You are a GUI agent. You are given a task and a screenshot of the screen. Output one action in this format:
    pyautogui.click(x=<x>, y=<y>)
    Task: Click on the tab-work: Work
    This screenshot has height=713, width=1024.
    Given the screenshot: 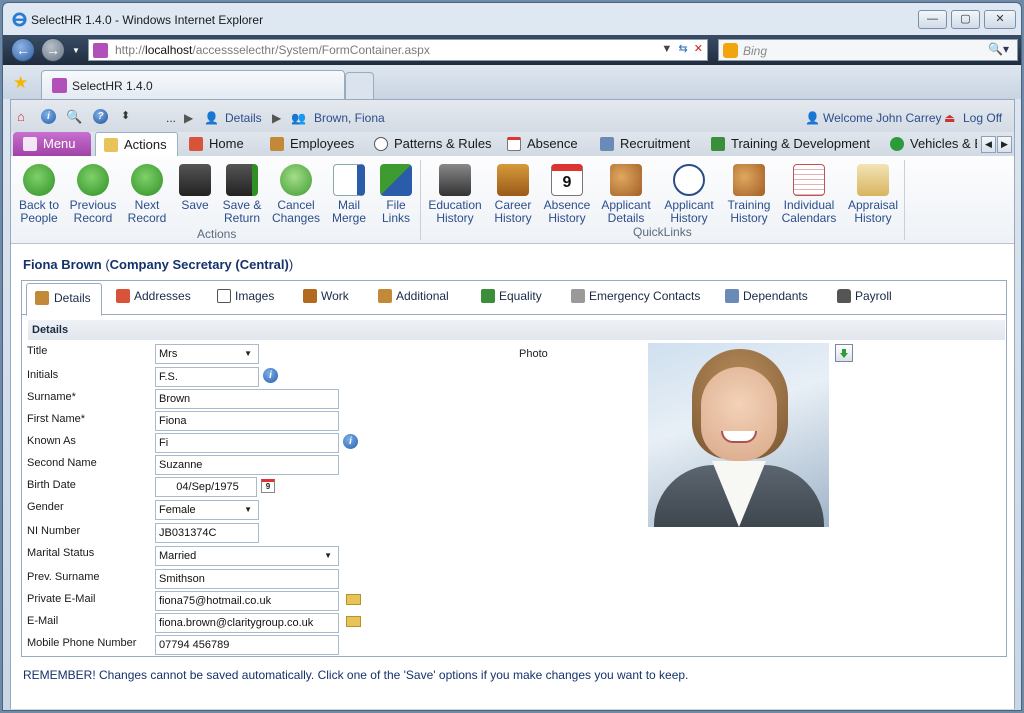 What is the action you would take?
    pyautogui.click(x=326, y=296)
    